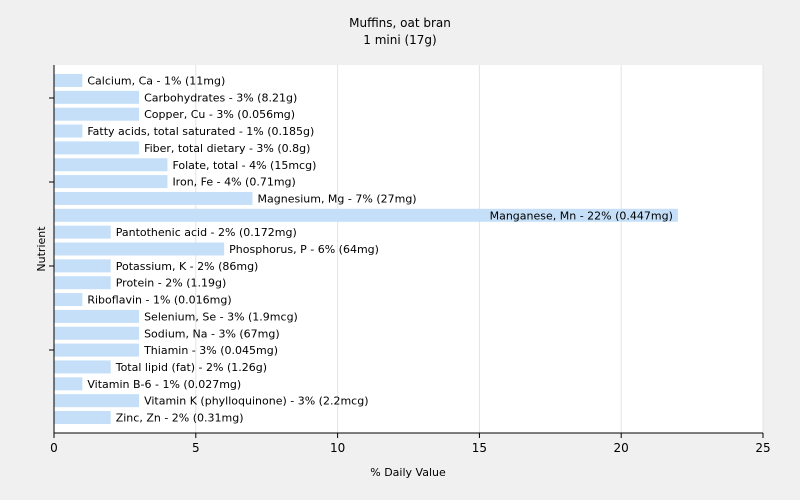  I want to click on bar-label: Riboflavin - 1% (0.016mg), so click(159, 300).